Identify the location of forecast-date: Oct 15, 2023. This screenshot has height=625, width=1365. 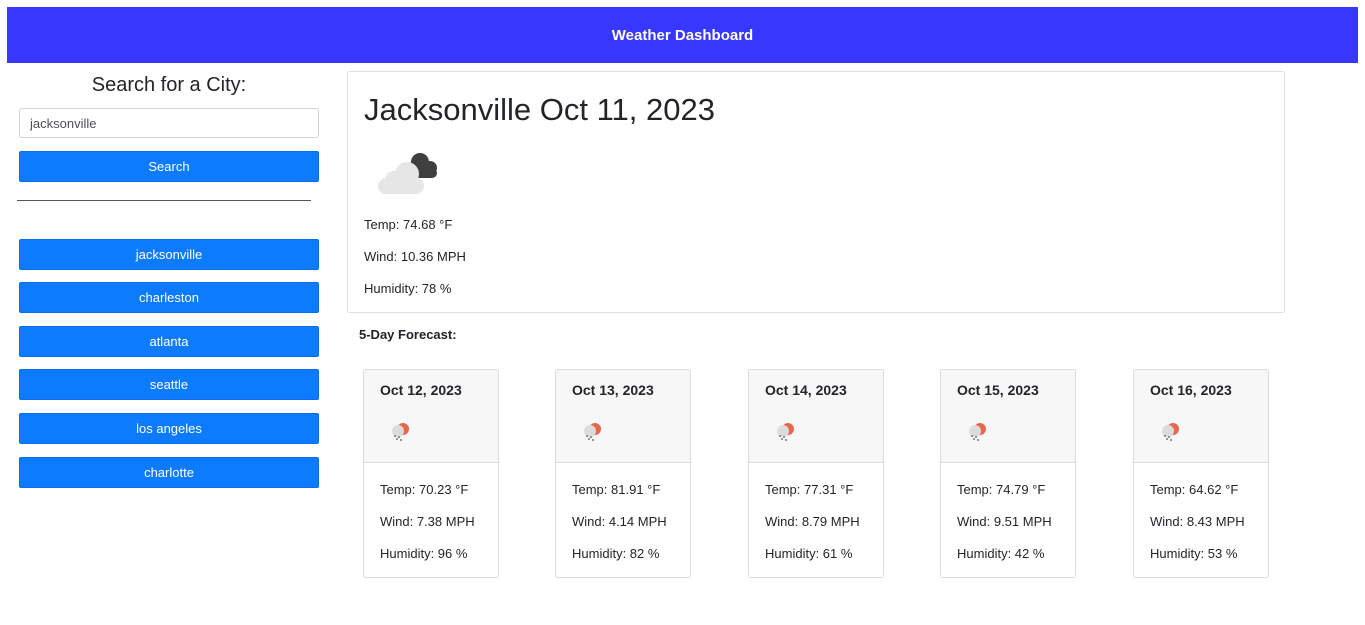
(998, 390).